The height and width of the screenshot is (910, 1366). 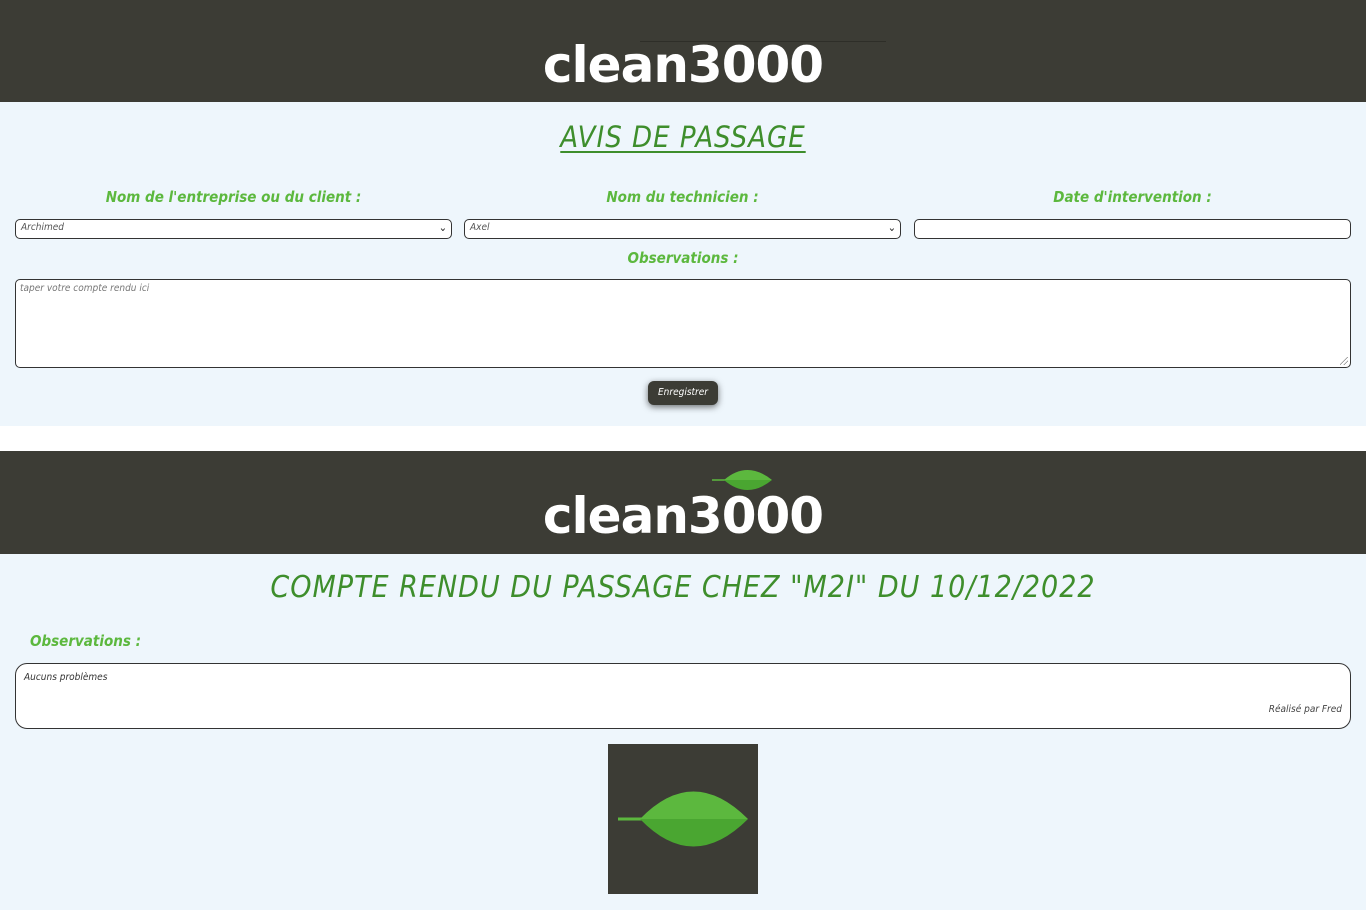 I want to click on report-header: clean3000, so click(x=683, y=502).